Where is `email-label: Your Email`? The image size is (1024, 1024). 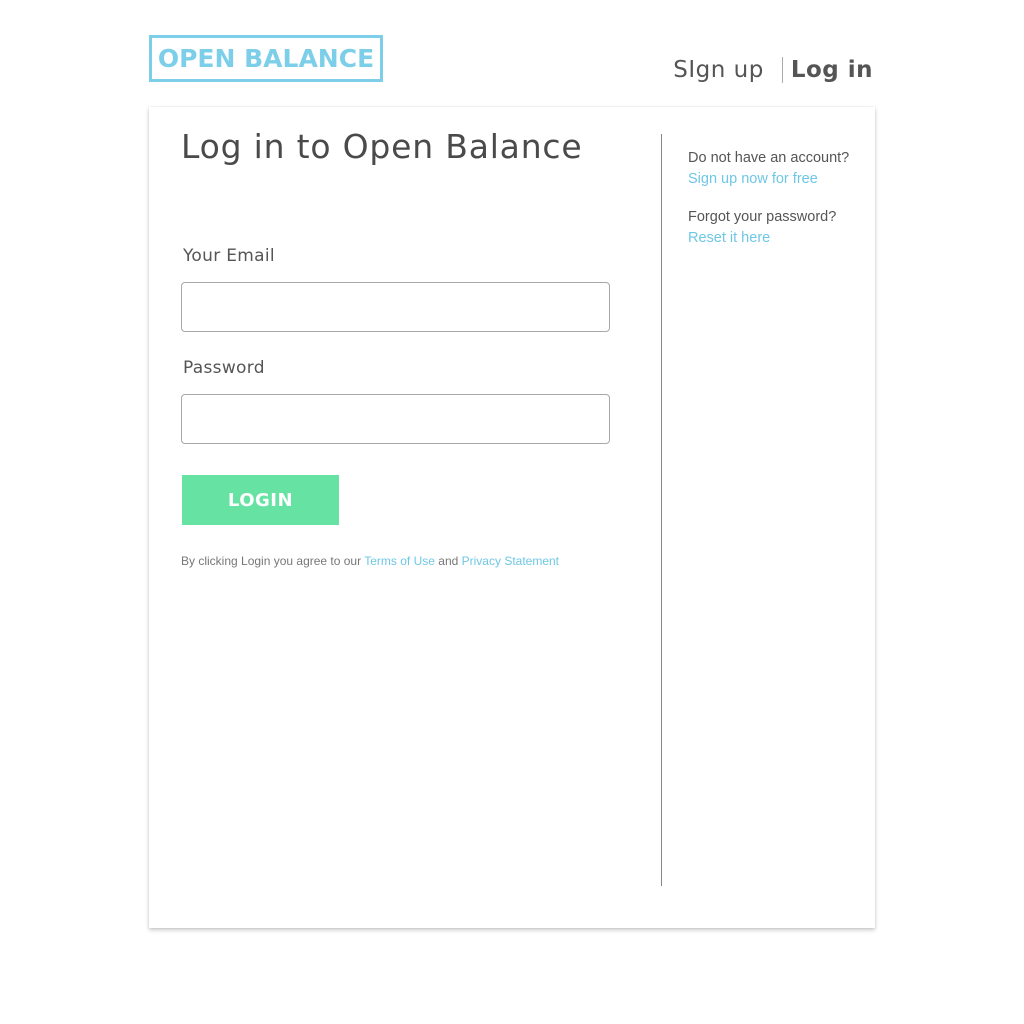
email-label: Your Email is located at coordinates (229, 256).